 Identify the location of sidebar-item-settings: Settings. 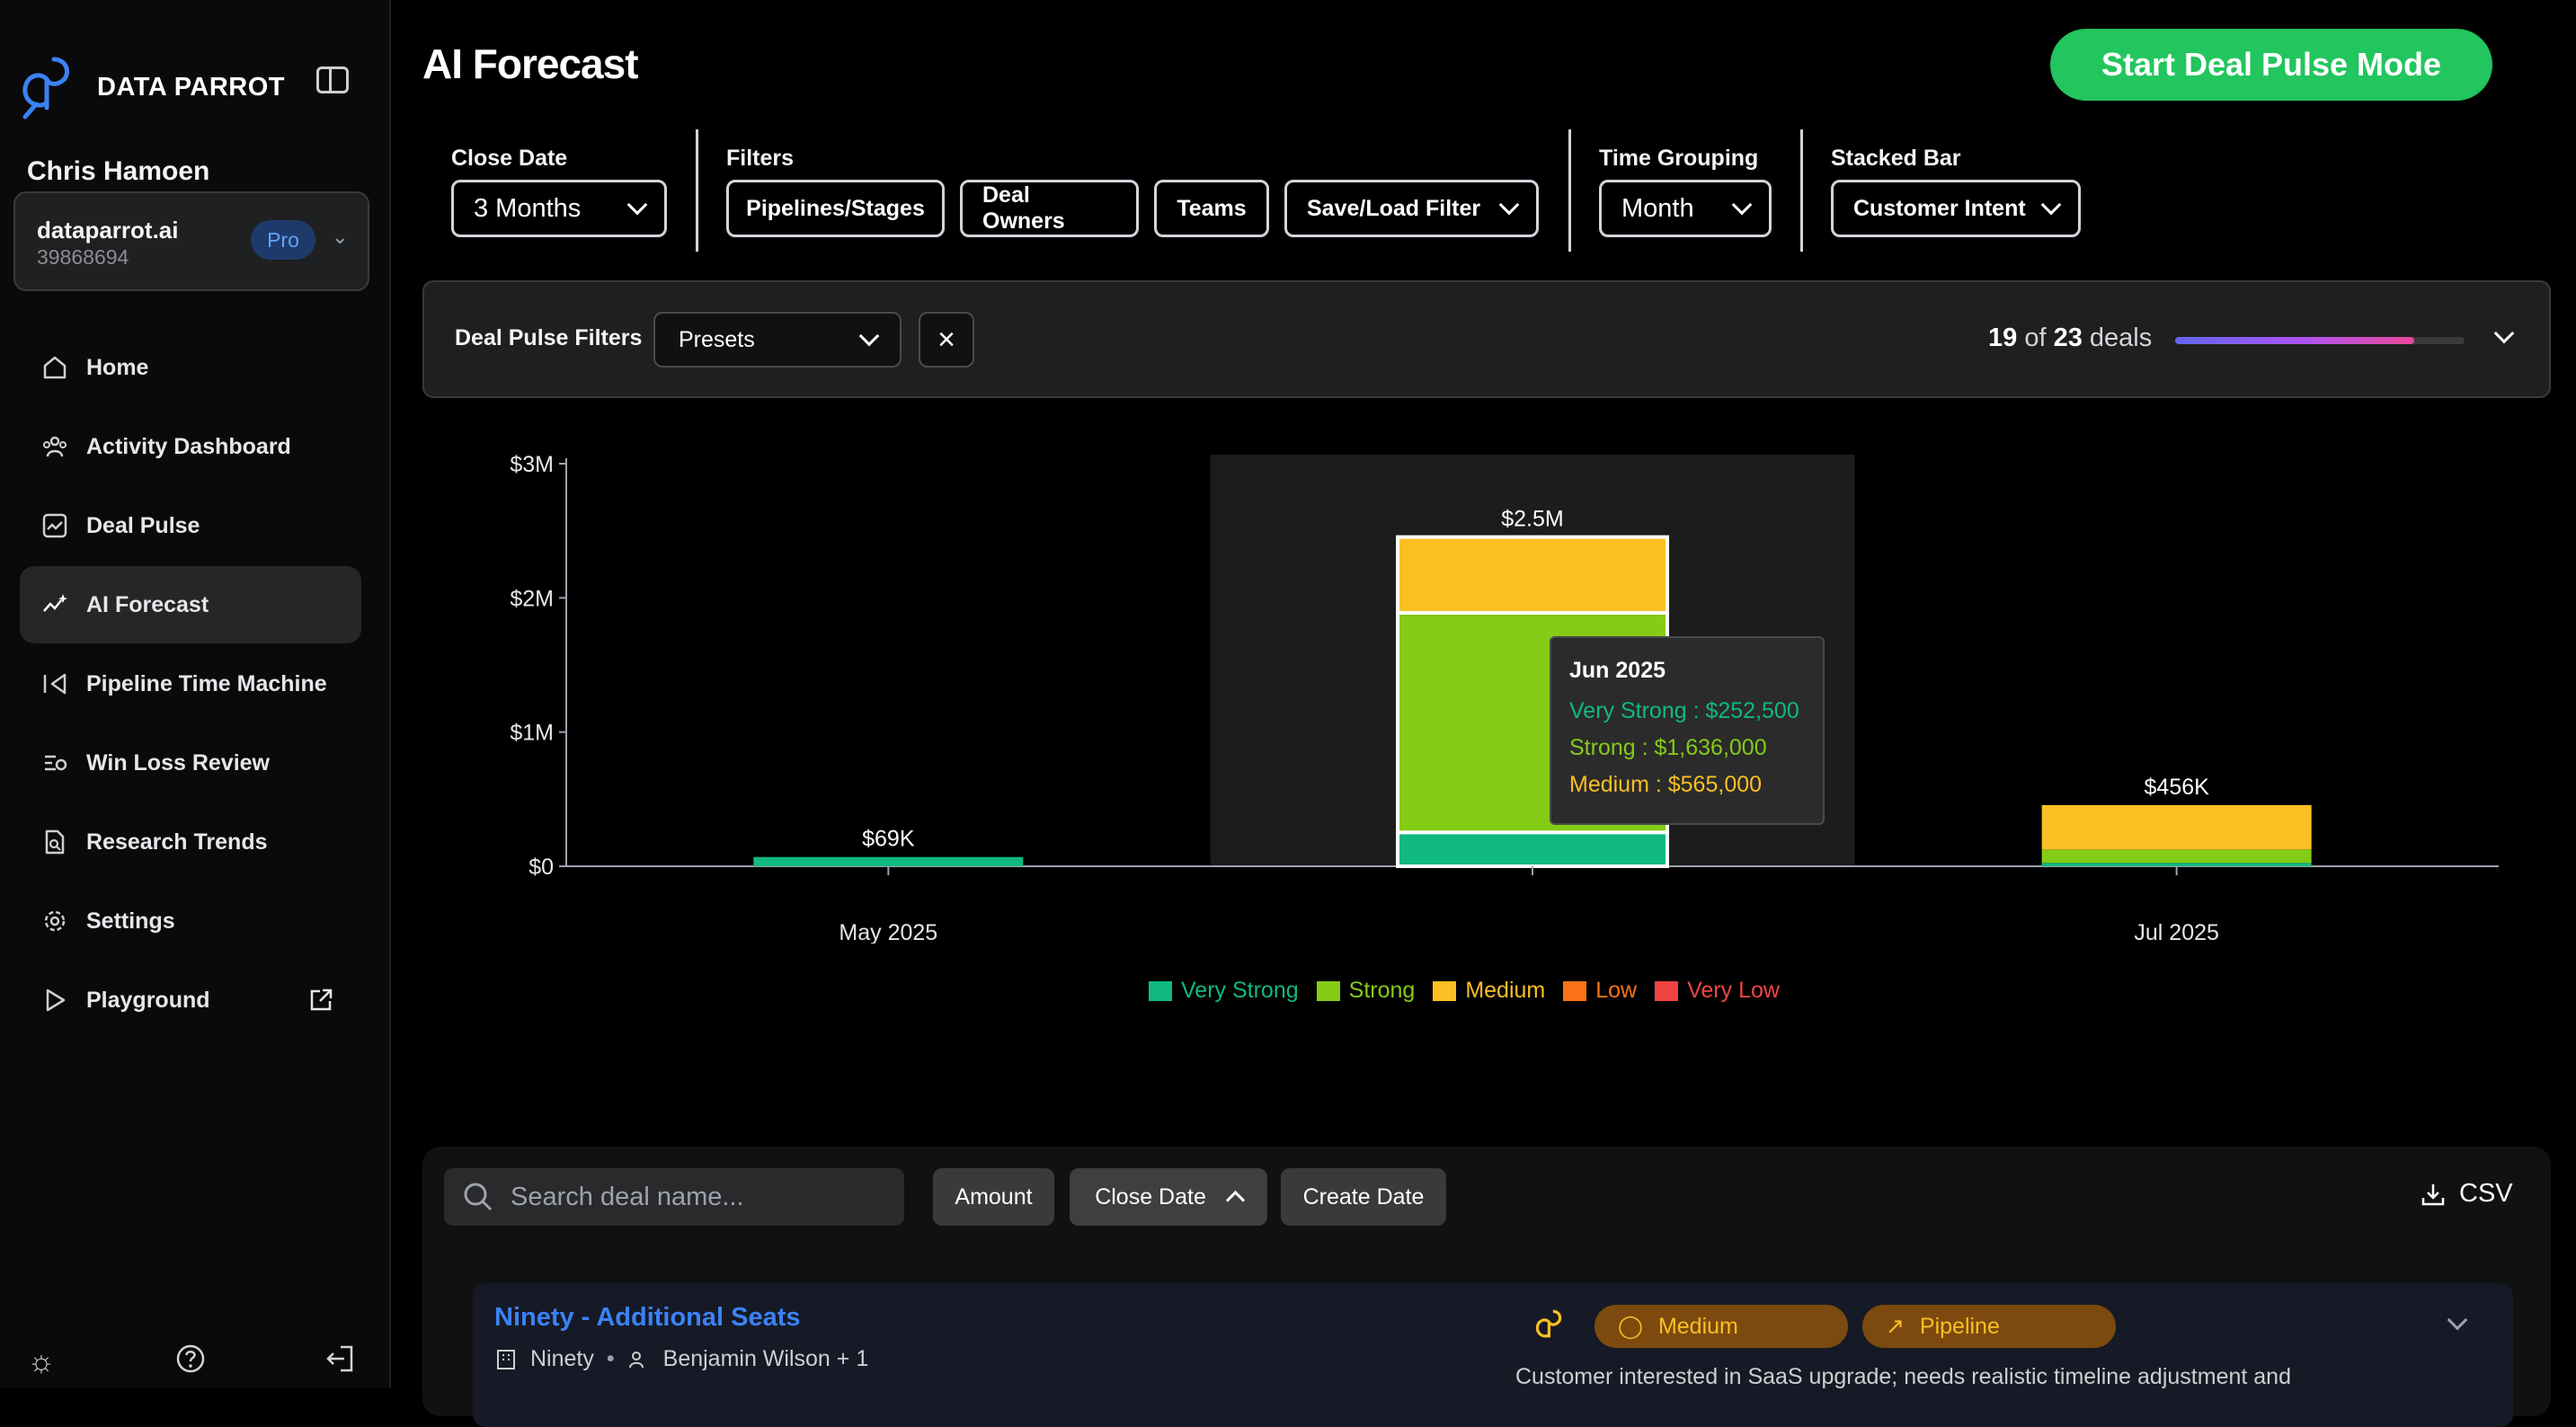
(190, 921).